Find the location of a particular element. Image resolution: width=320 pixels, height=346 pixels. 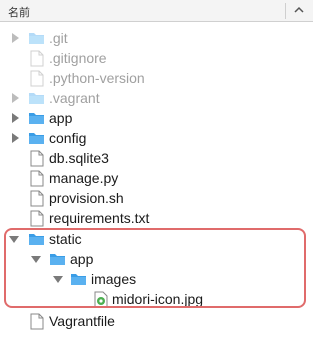

item-label: provision.sh is located at coordinates (86, 198).